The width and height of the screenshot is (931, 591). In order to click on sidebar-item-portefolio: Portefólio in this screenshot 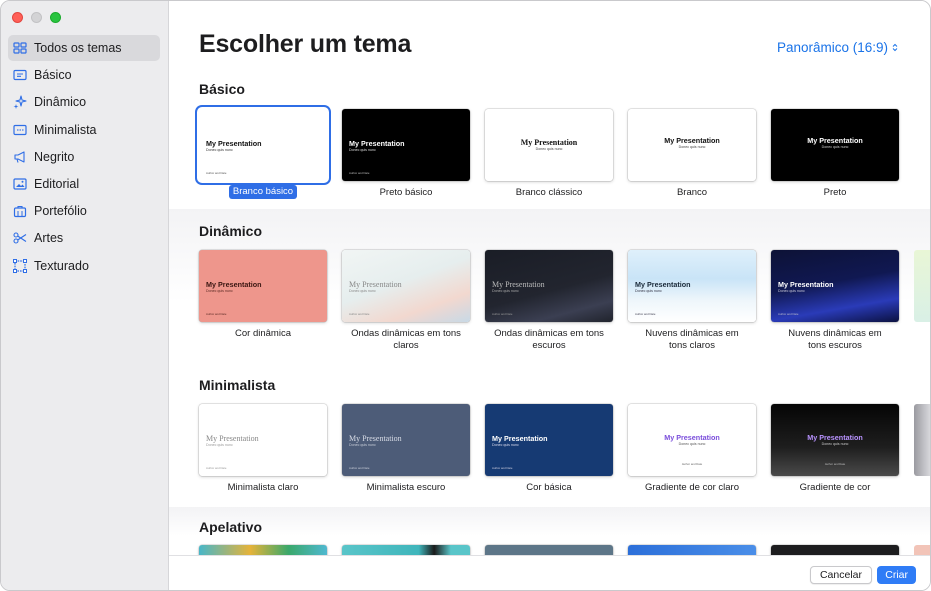, I will do `click(84, 211)`.